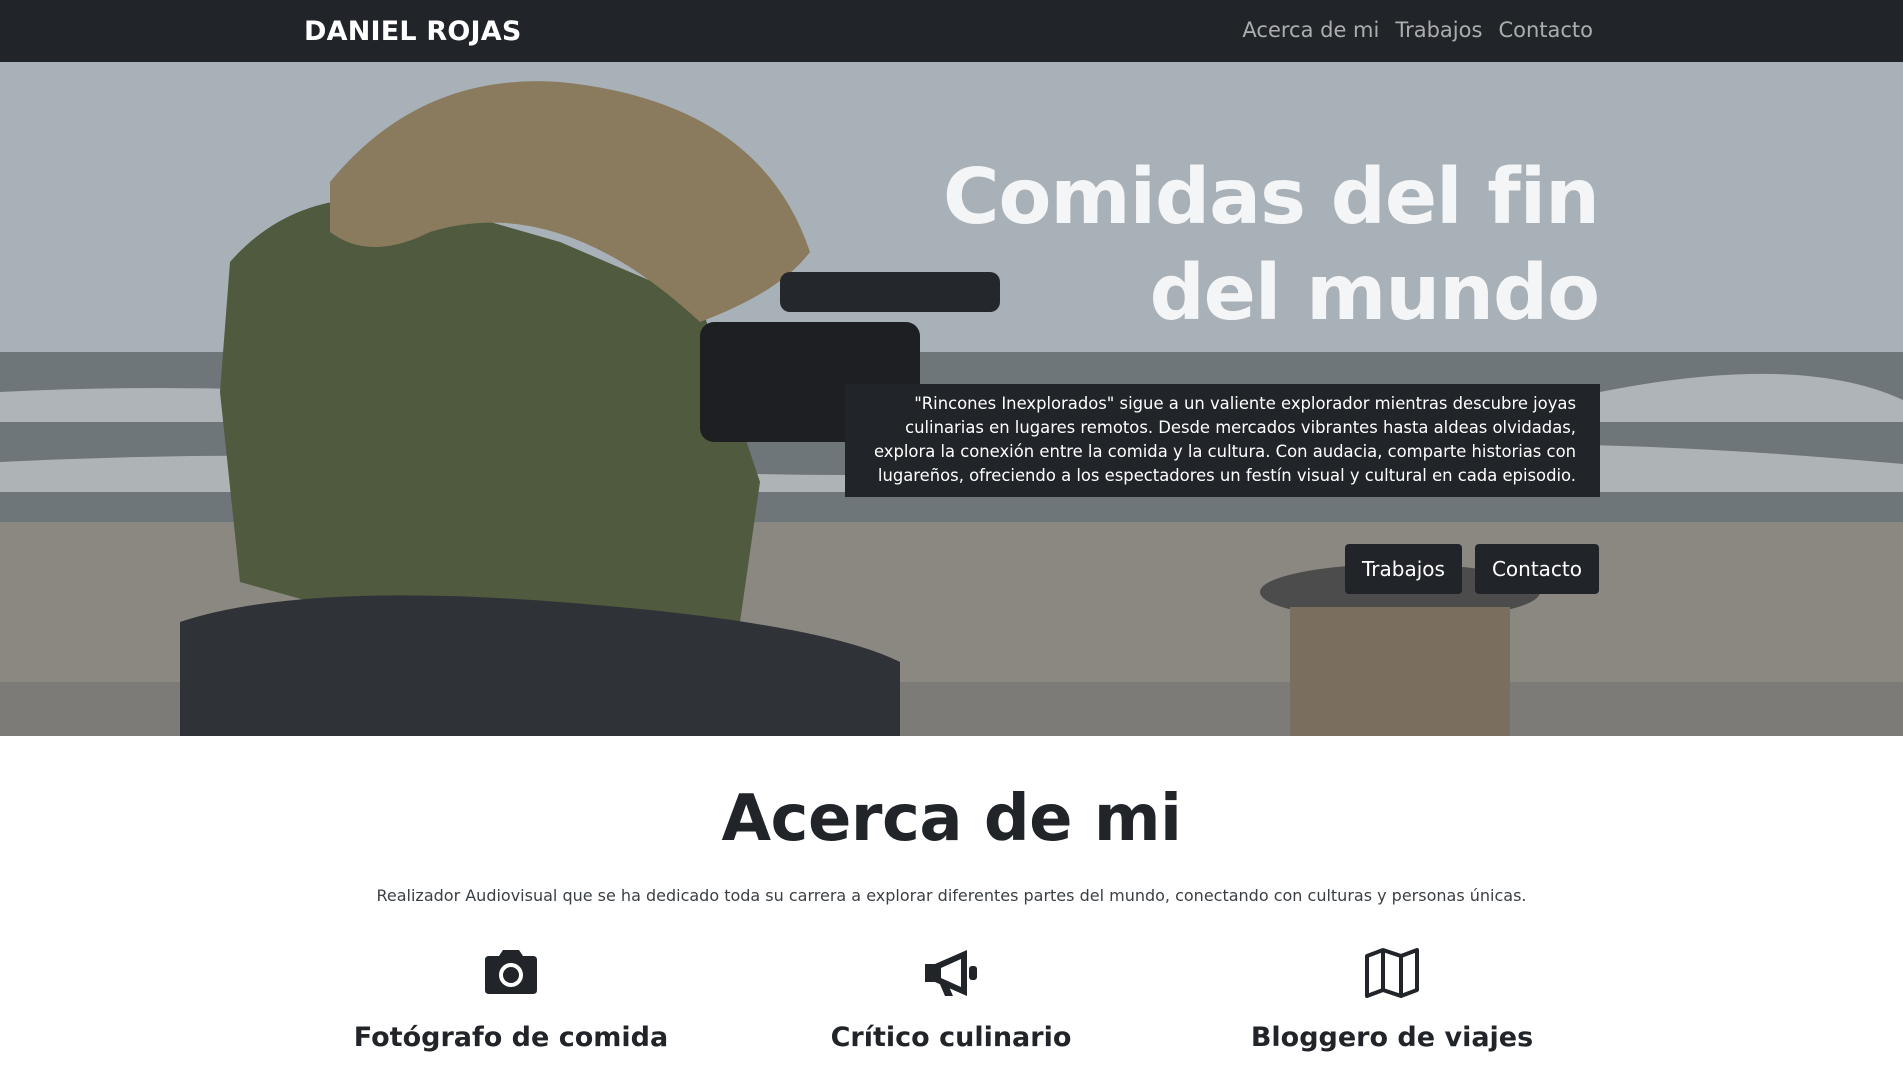 The width and height of the screenshot is (1903, 1080). Describe the element at coordinates (951, 819) in the screenshot. I see `about-title: Acerca de mi` at that location.